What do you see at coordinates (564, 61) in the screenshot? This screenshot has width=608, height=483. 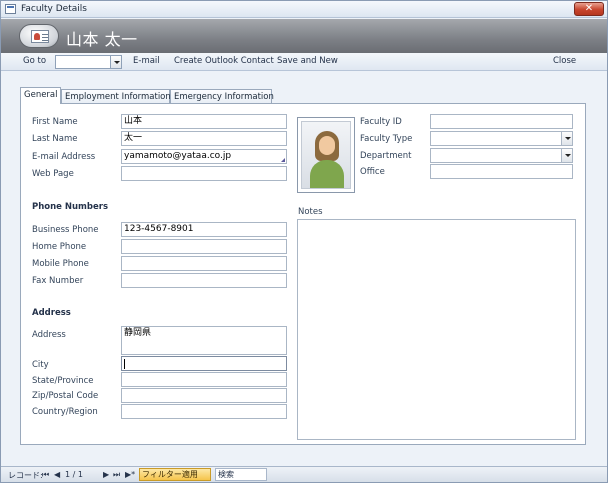 I see `close-form-button: Close` at bounding box center [564, 61].